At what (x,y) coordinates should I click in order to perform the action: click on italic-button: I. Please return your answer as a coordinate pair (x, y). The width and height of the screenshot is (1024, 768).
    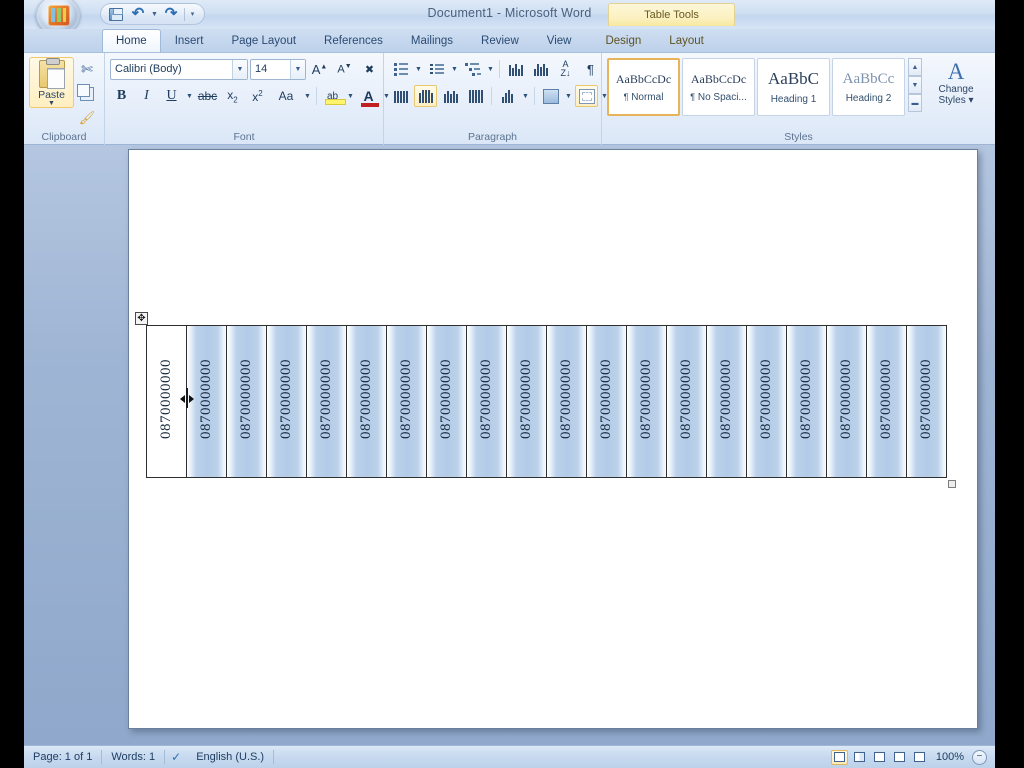
    Looking at the image, I should click on (146, 96).